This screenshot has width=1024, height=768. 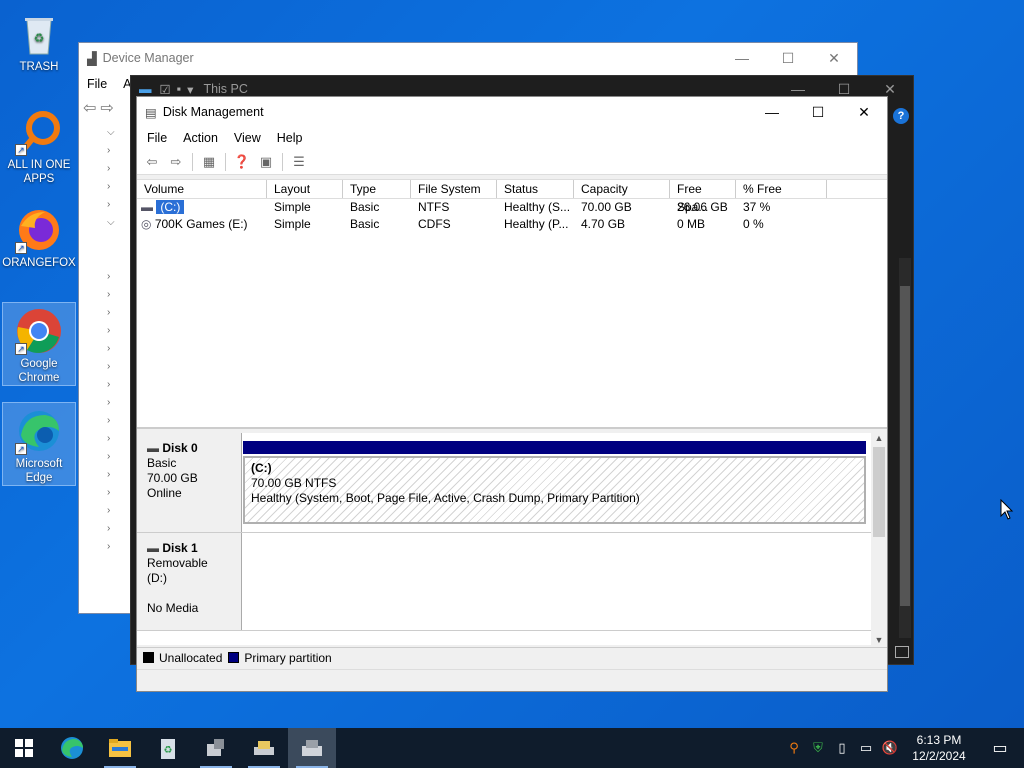 I want to click on col-type: Type, so click(x=377, y=189).